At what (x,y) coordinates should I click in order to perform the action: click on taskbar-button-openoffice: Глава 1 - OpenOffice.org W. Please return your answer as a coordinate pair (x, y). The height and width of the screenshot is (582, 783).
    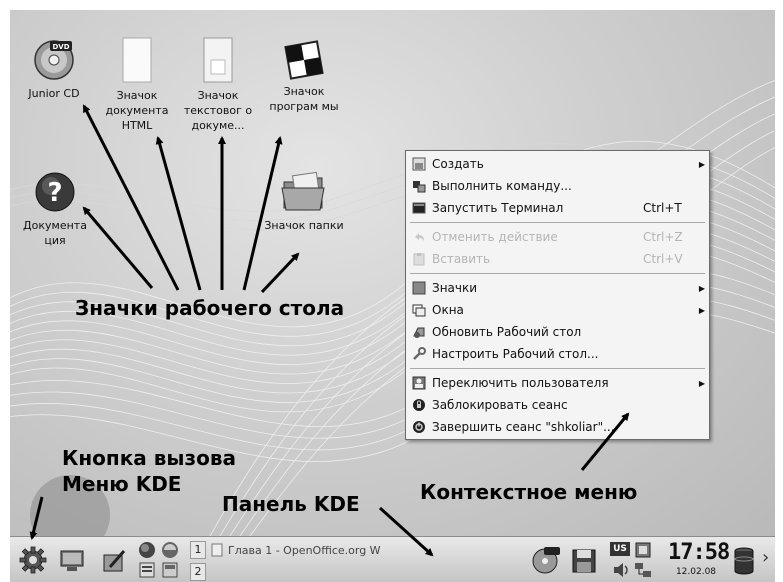
    Looking at the image, I should click on (330, 550).